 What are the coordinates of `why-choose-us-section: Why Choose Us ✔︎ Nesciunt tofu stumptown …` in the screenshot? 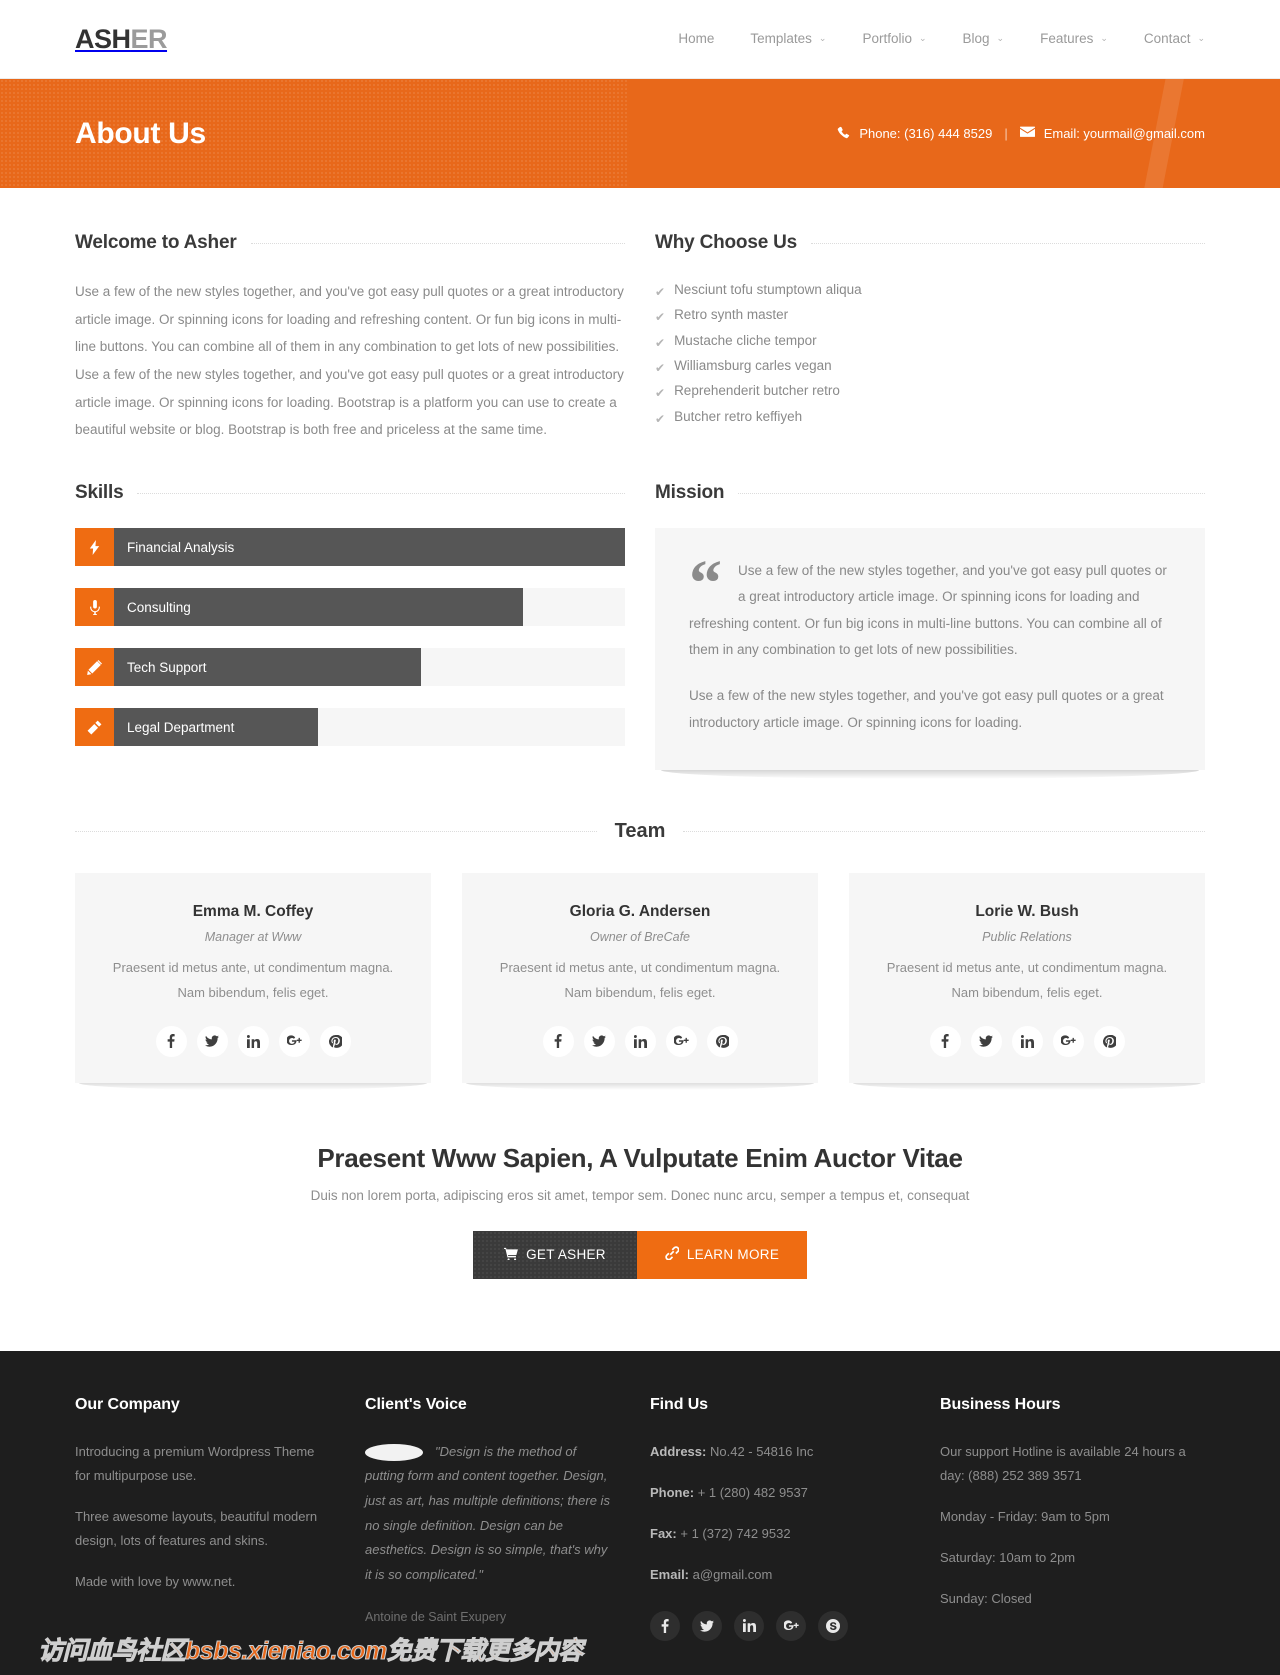 It's located at (930, 338).